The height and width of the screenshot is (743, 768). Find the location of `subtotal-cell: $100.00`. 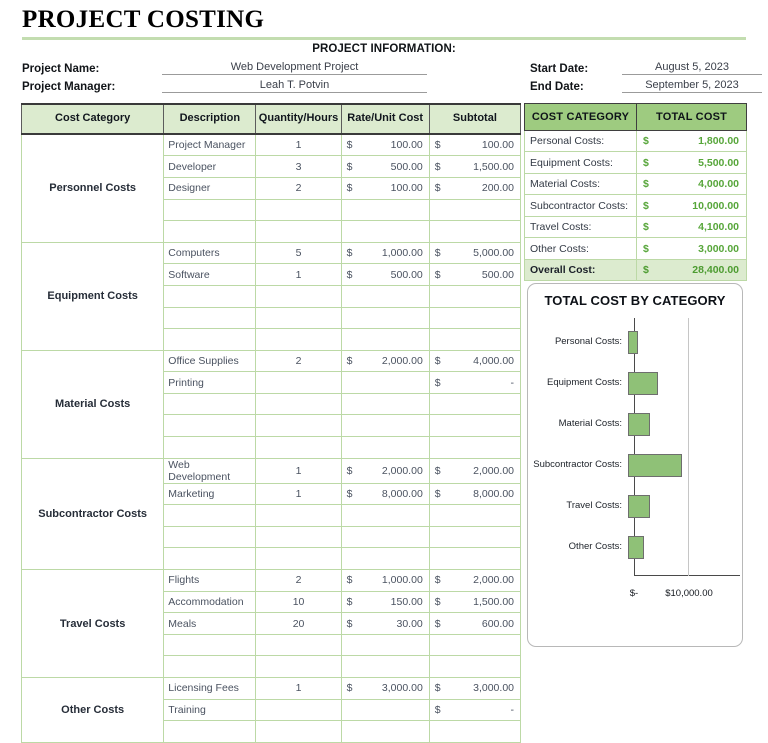

subtotal-cell: $100.00 is located at coordinates (475, 145).